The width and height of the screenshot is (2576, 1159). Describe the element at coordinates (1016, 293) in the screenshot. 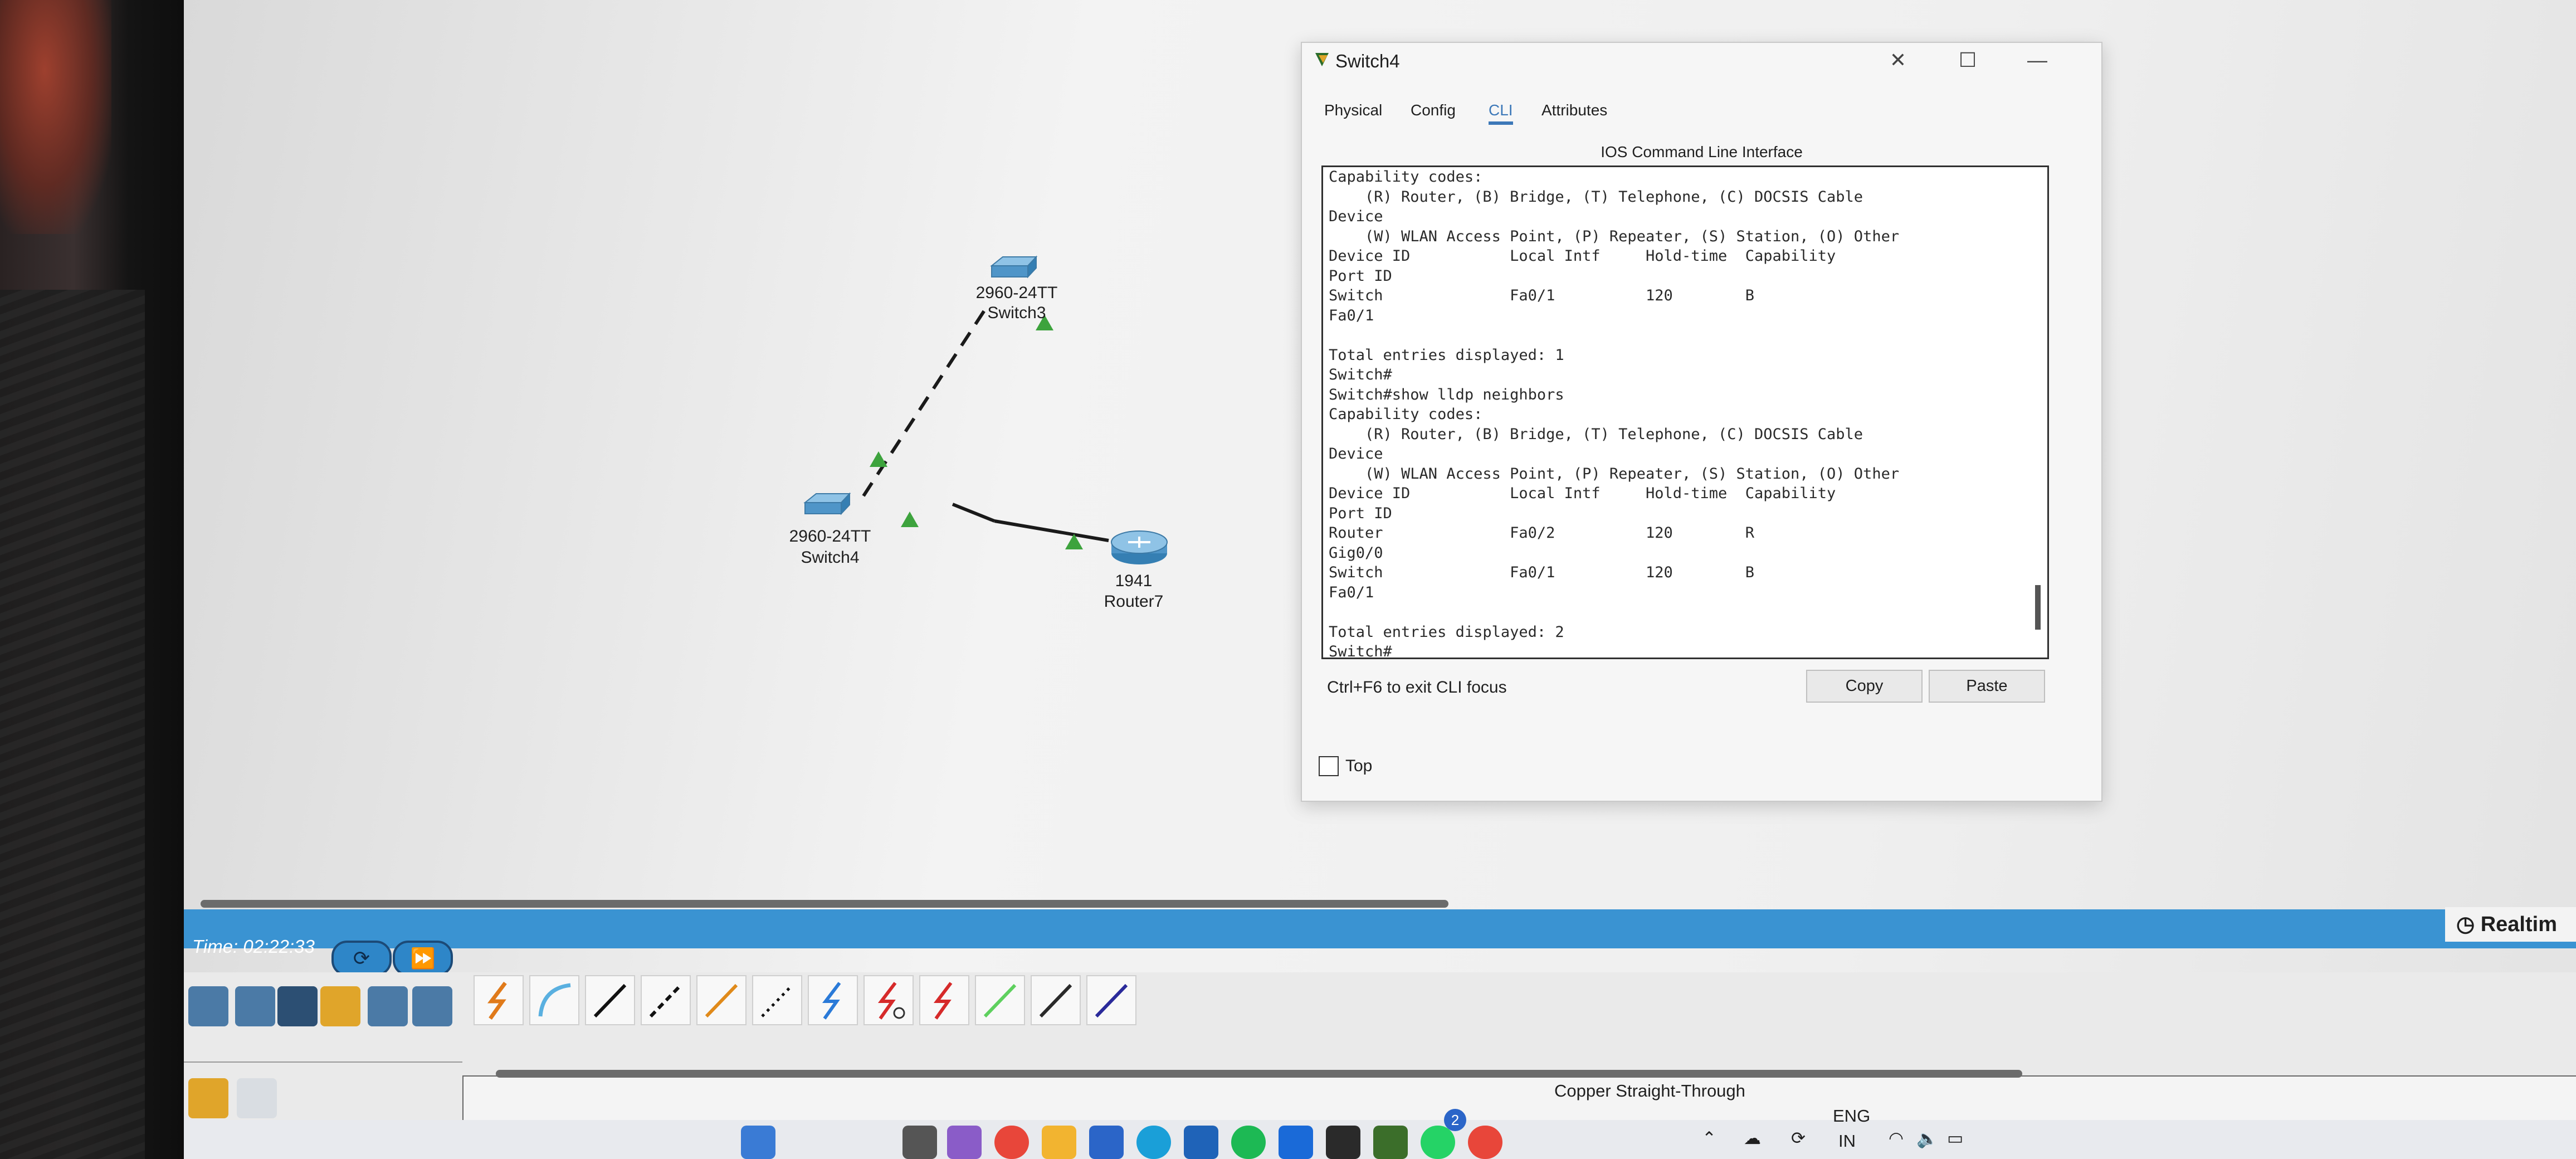

I see `switch3-model-label: 2960-24TT` at that location.